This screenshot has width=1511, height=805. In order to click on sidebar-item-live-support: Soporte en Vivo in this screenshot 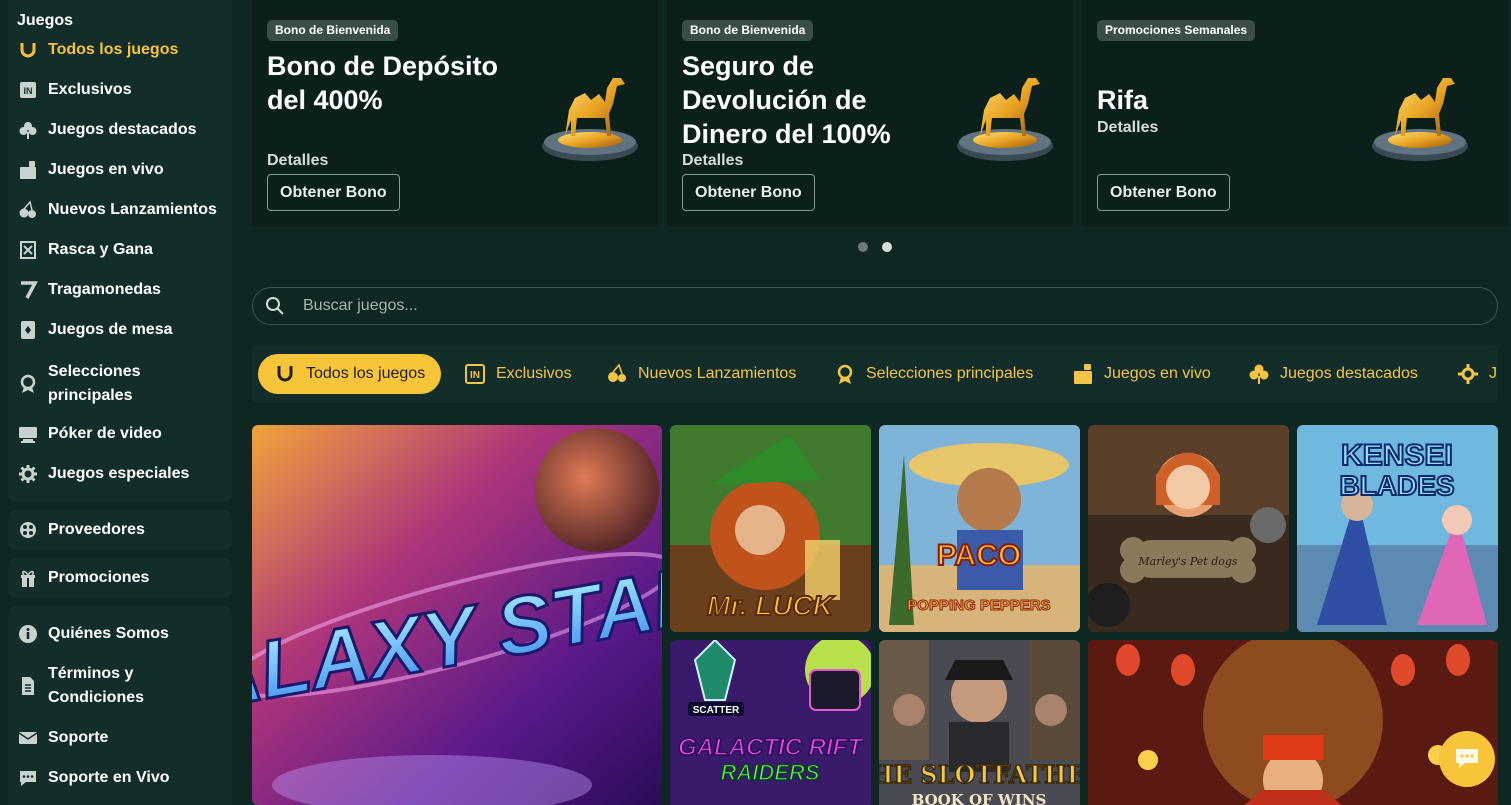, I will do `click(94, 778)`.